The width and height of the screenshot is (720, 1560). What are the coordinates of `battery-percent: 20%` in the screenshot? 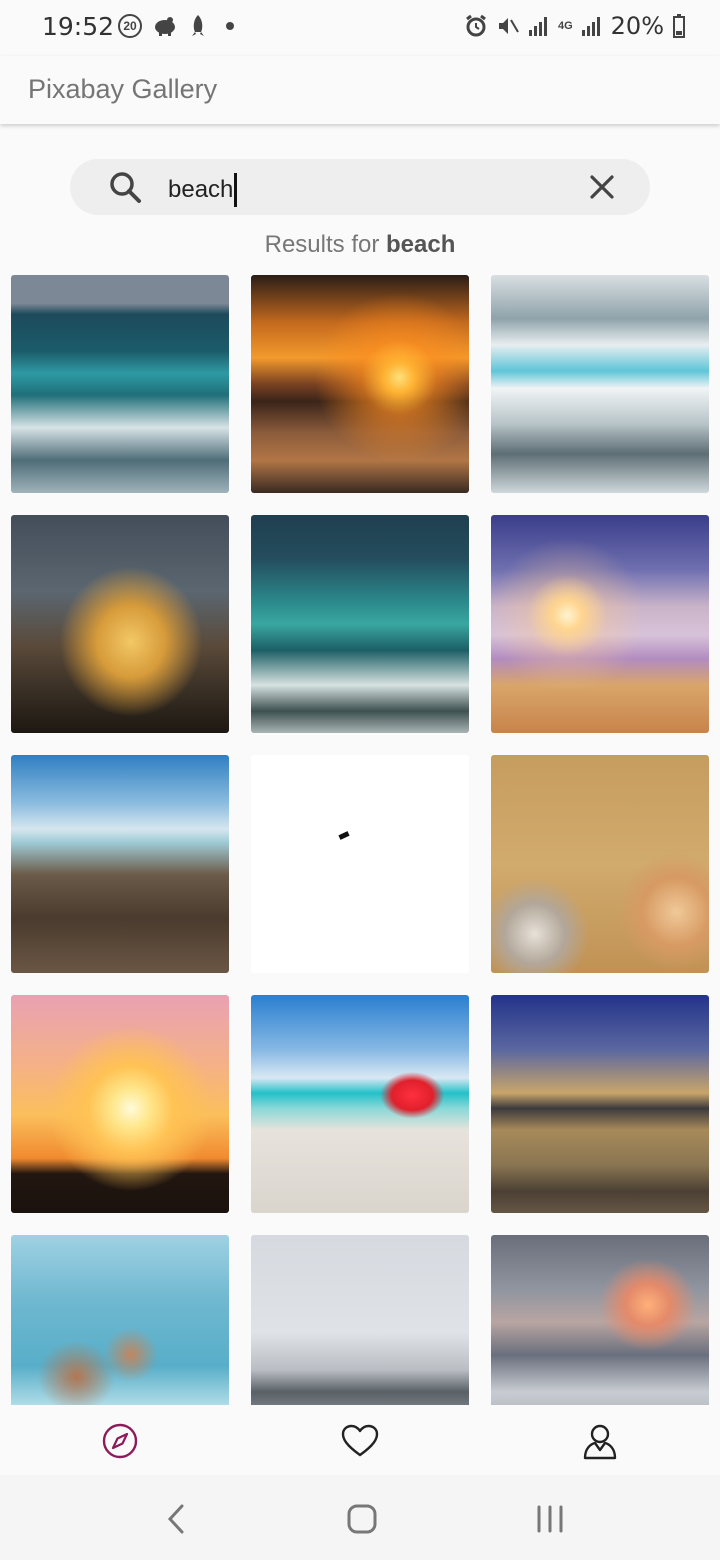 It's located at (637, 26).